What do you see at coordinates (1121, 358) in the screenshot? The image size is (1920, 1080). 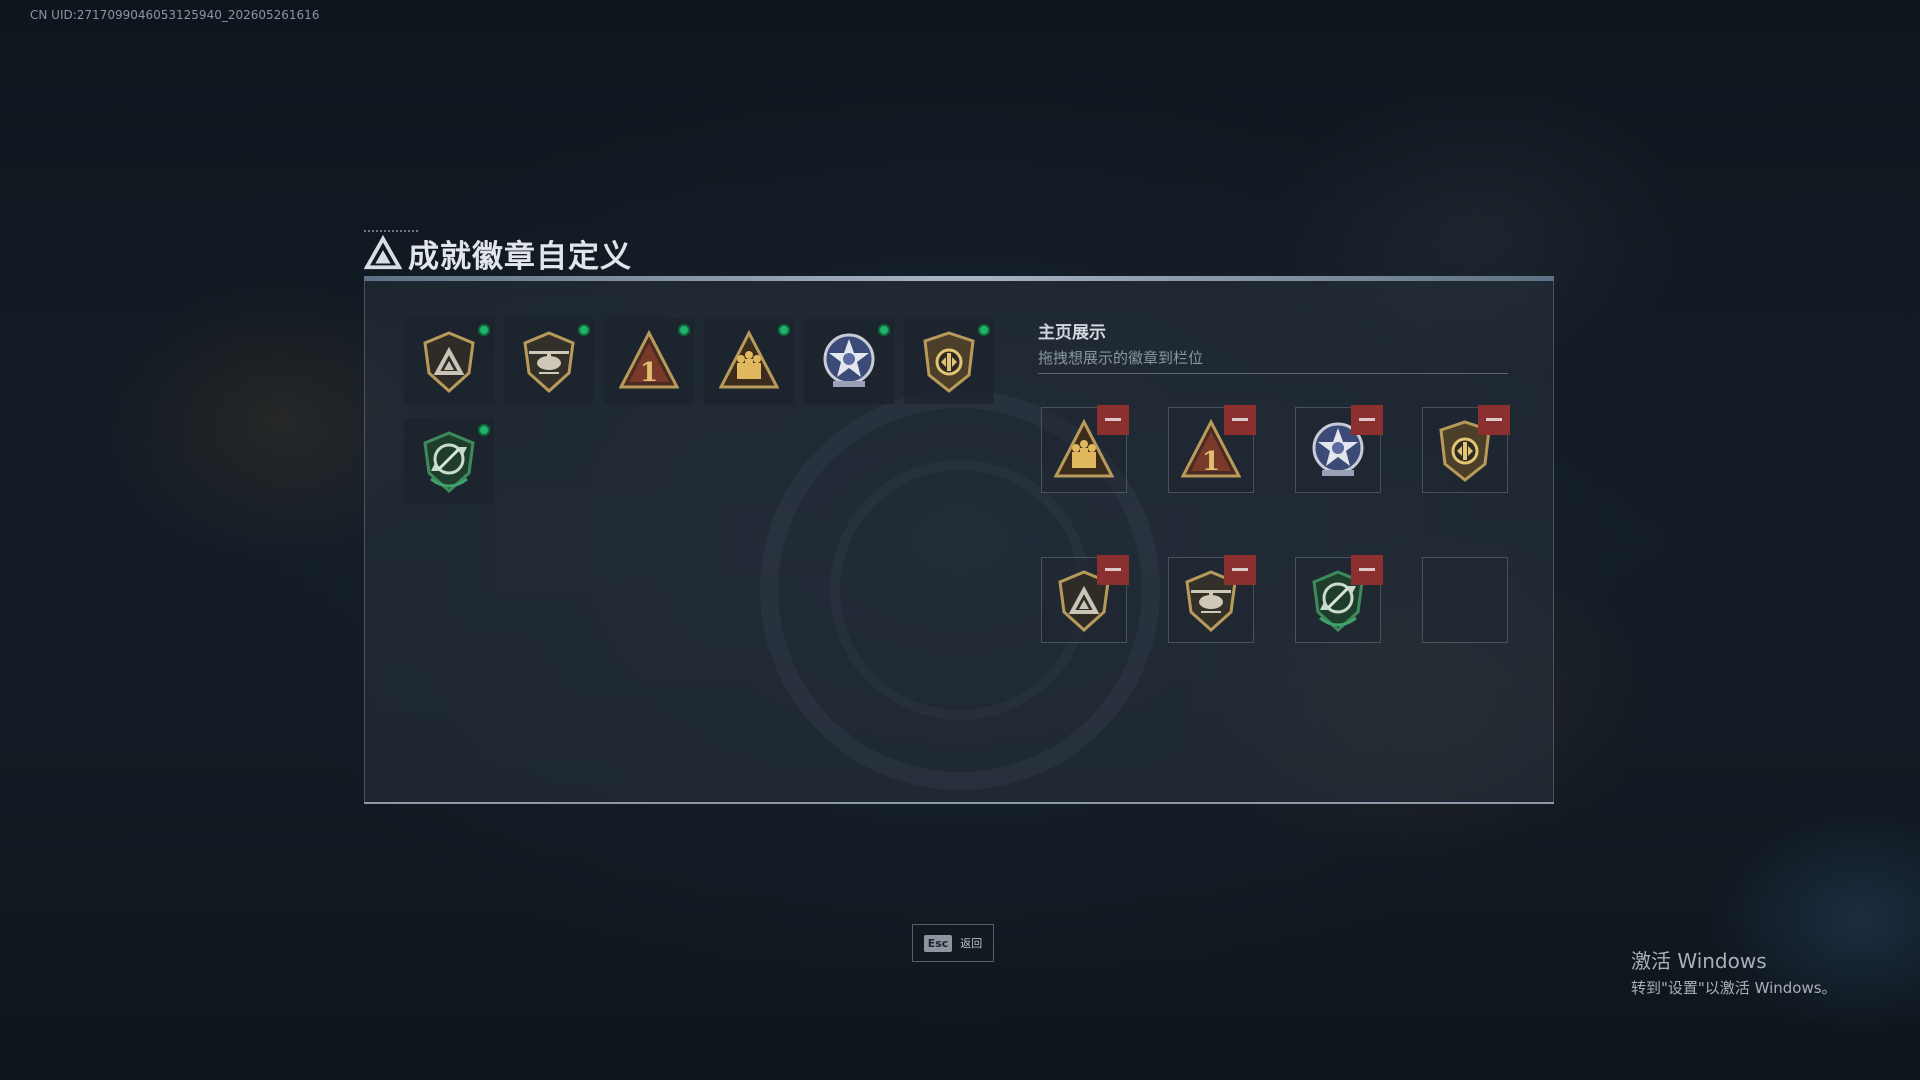 I see `showcase-subtitle: 拖拽想展示的徽章到栏位` at bounding box center [1121, 358].